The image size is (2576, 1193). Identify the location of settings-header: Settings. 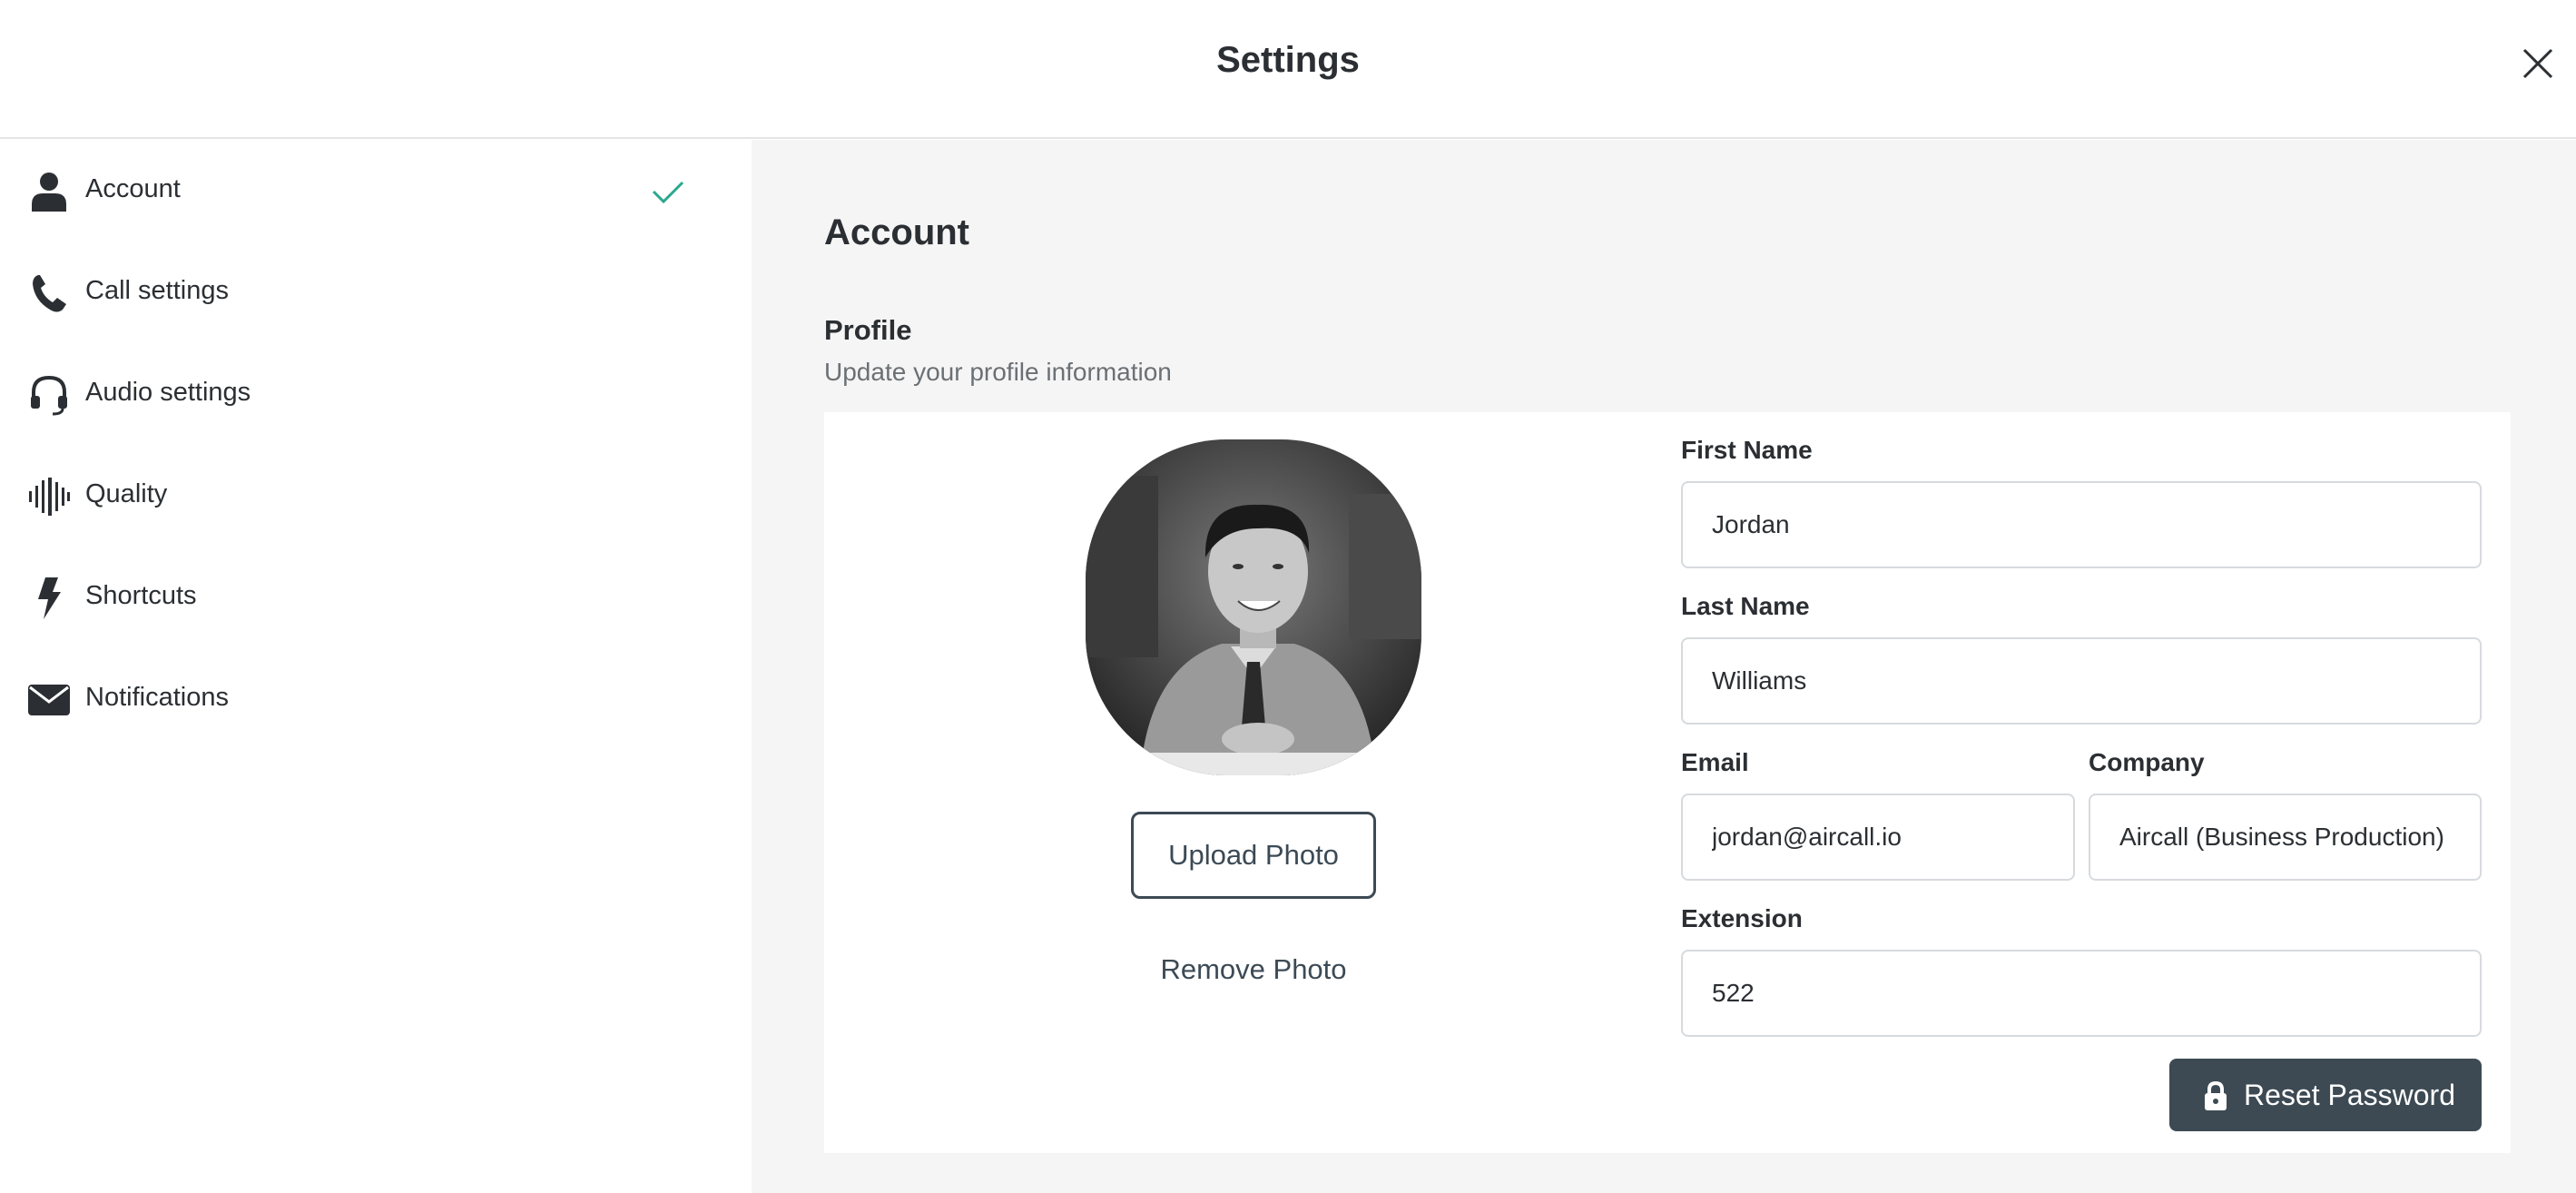
(1288, 69).